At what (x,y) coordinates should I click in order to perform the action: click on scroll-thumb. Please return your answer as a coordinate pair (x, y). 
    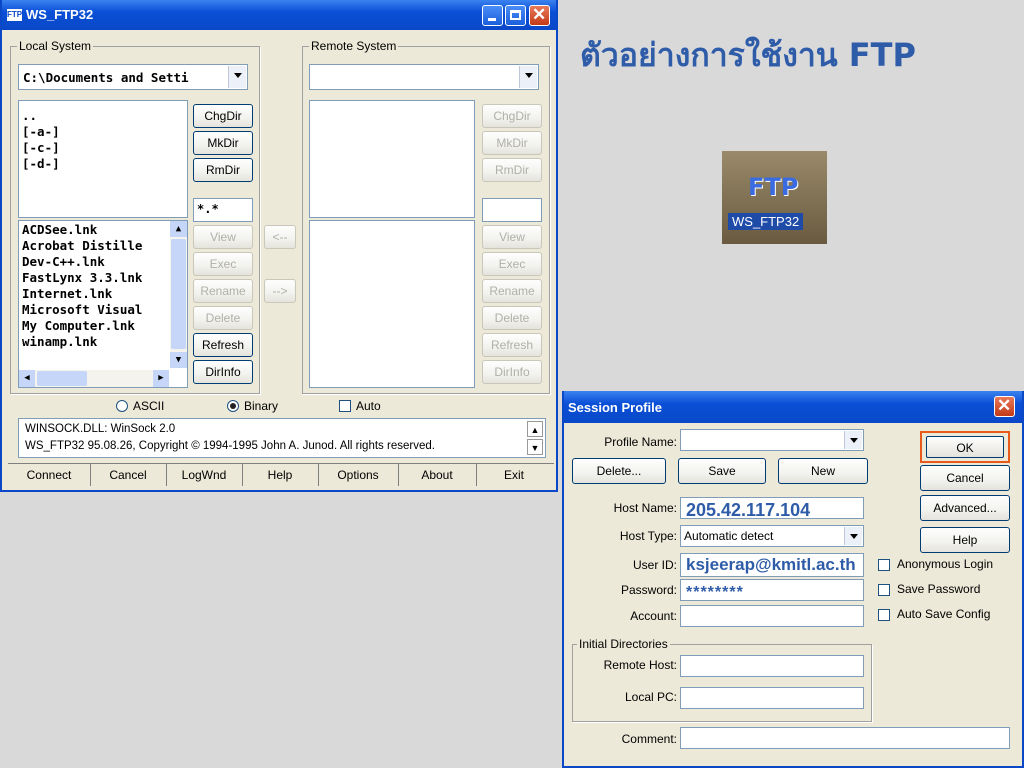
    Looking at the image, I should click on (178, 294).